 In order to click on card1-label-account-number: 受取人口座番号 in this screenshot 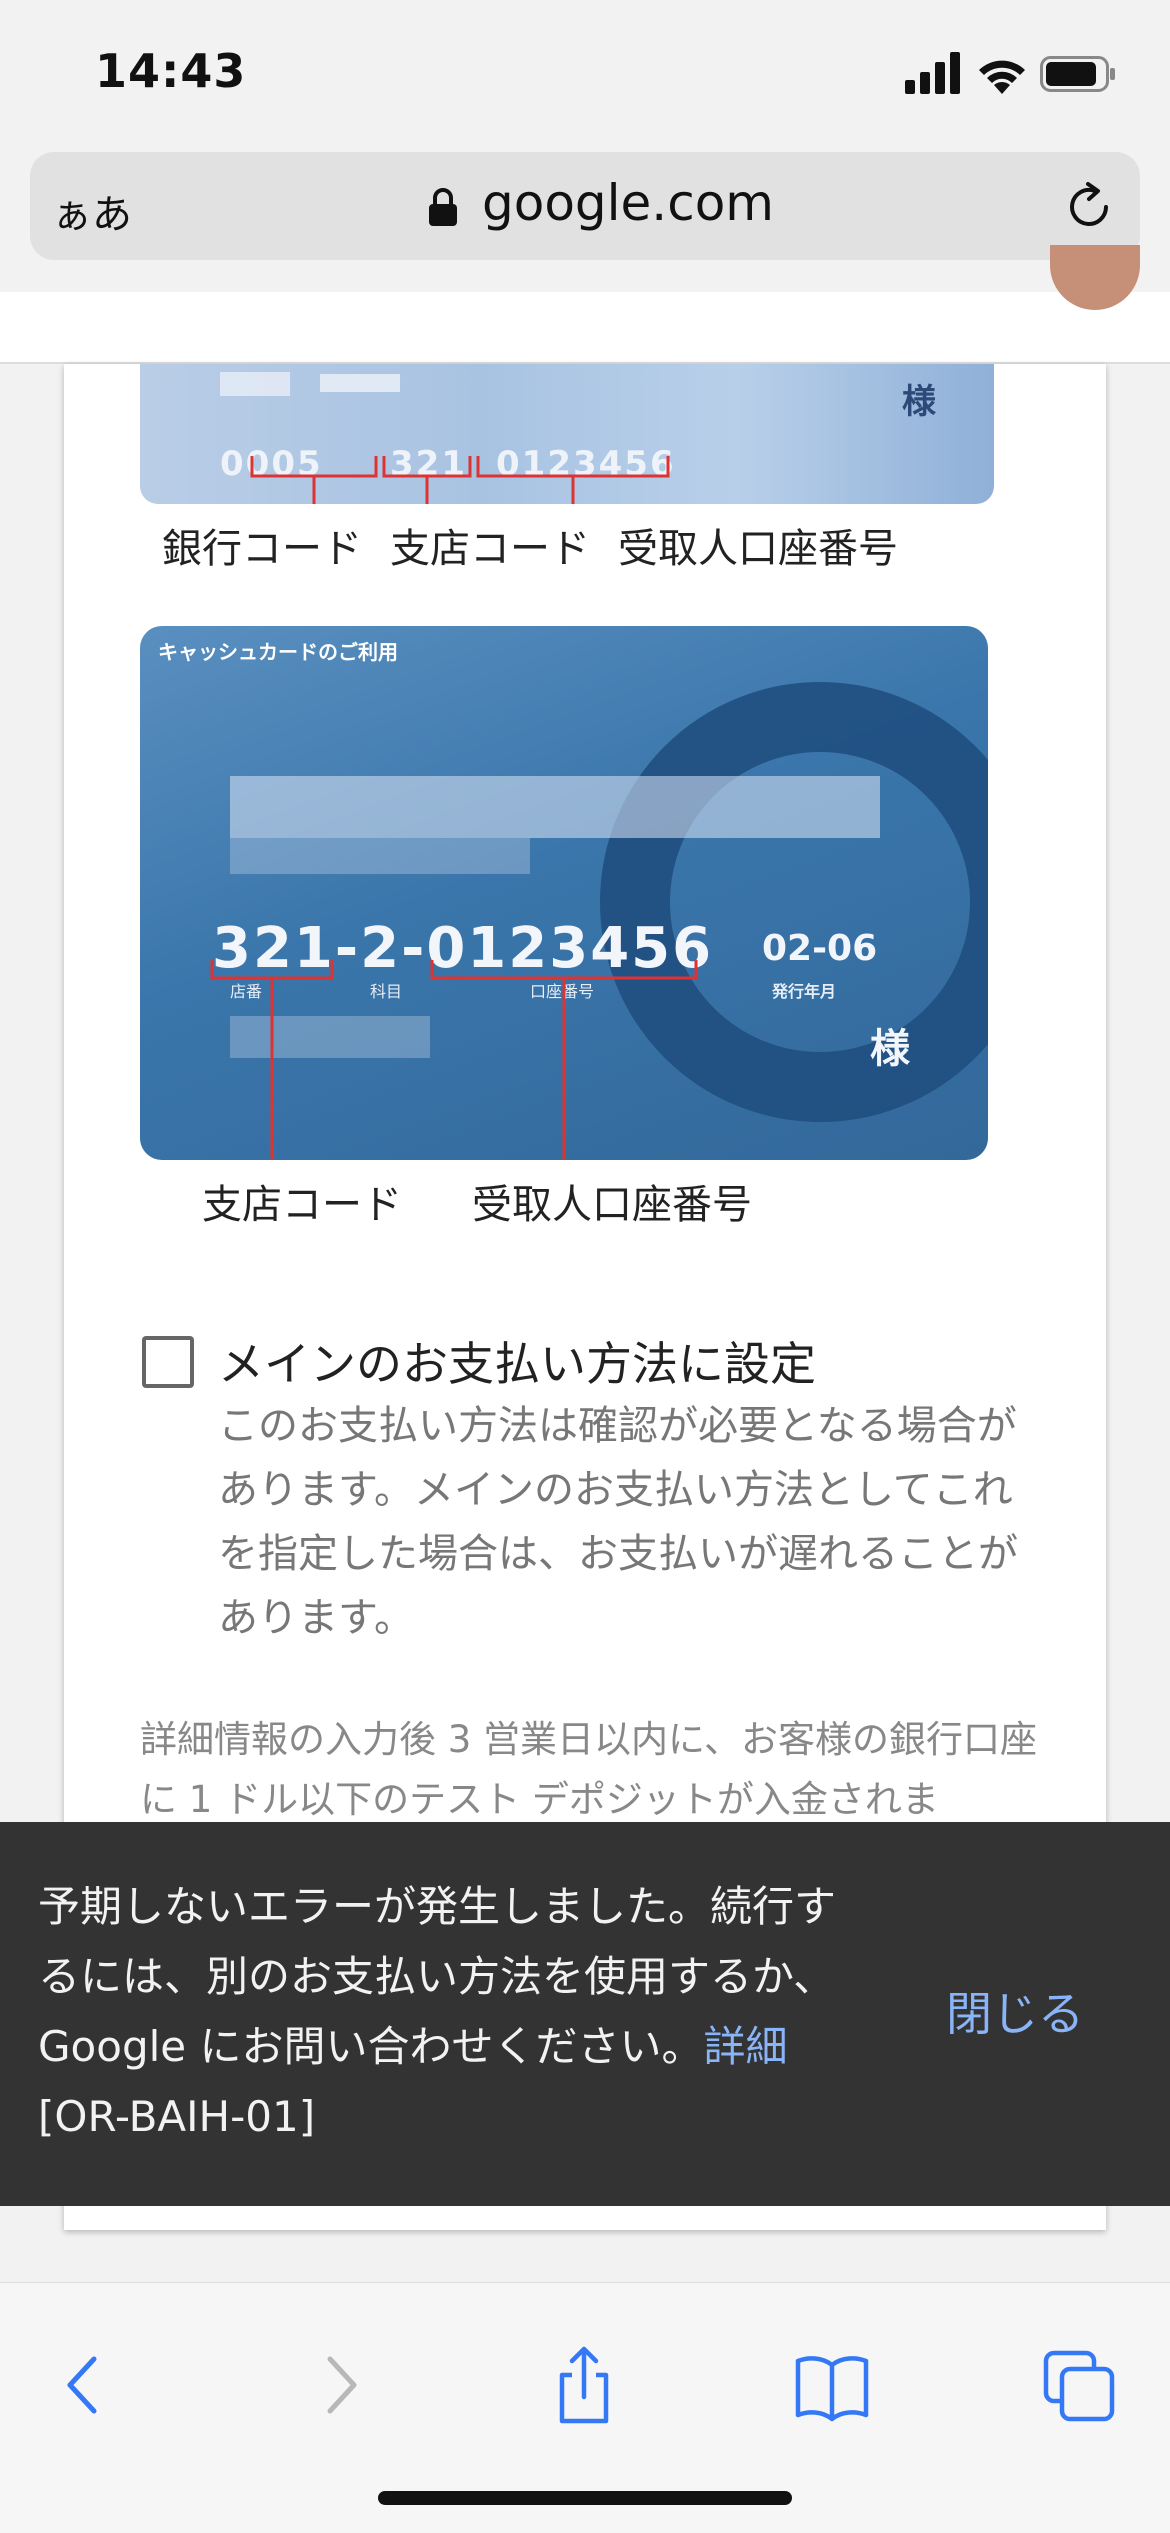, I will do `click(758, 549)`.